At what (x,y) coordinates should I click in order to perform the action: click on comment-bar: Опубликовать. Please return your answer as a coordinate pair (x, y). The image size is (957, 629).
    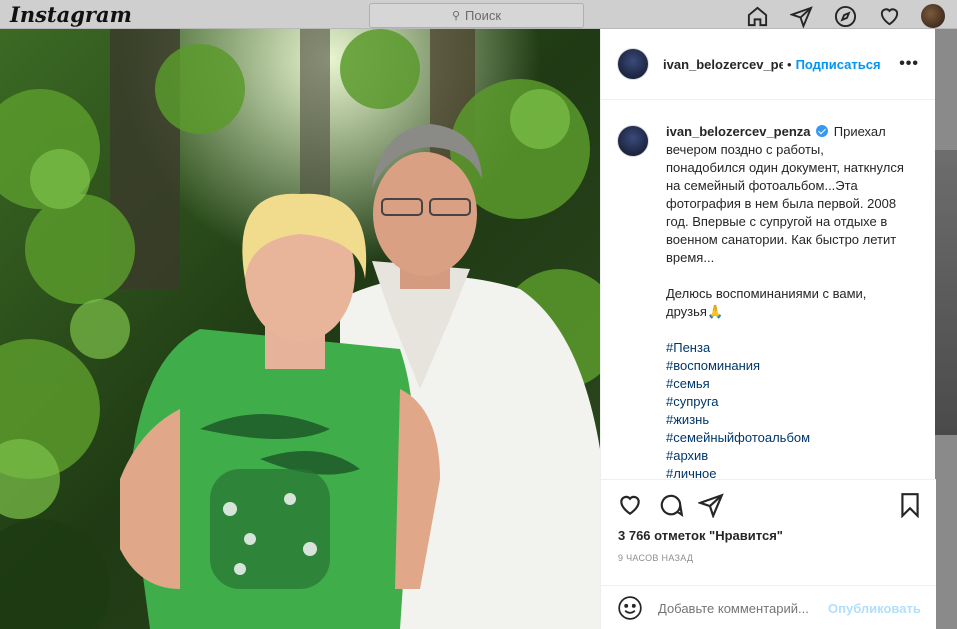
    Looking at the image, I should click on (768, 607).